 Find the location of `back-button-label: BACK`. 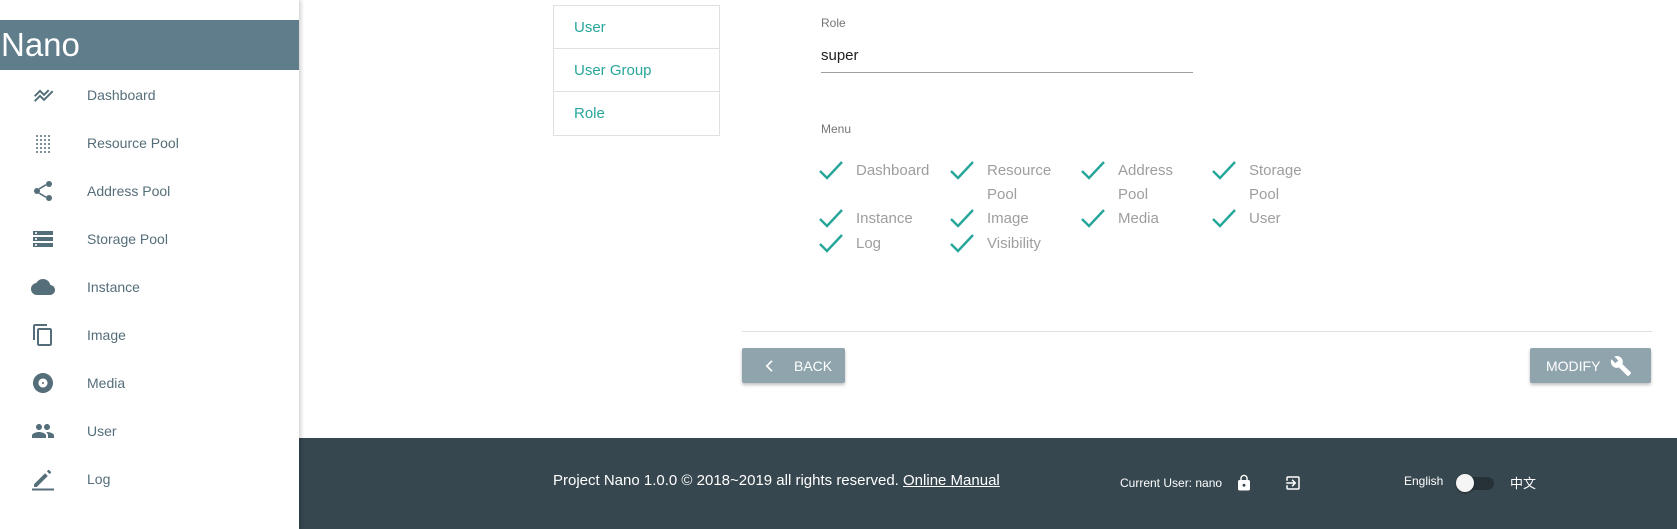

back-button-label: BACK is located at coordinates (813, 365).